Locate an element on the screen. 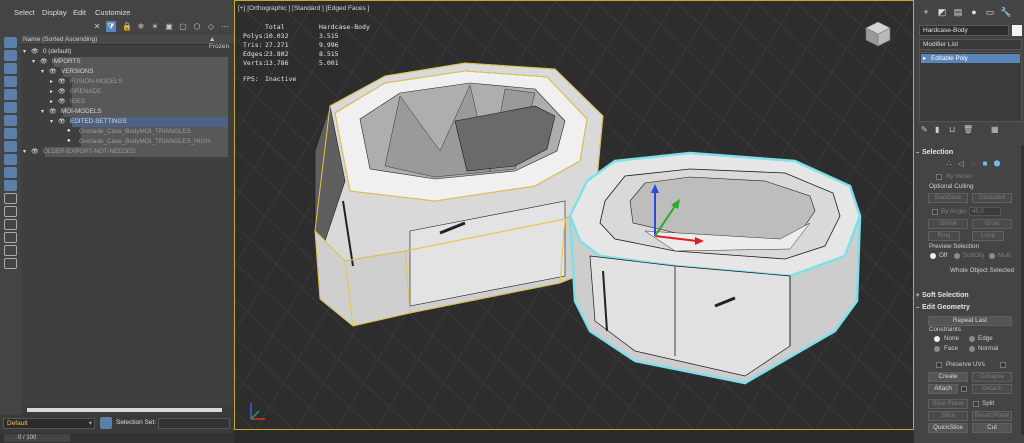 The height and width of the screenshot is (443, 1024). create-button: Create is located at coordinates (948, 377).